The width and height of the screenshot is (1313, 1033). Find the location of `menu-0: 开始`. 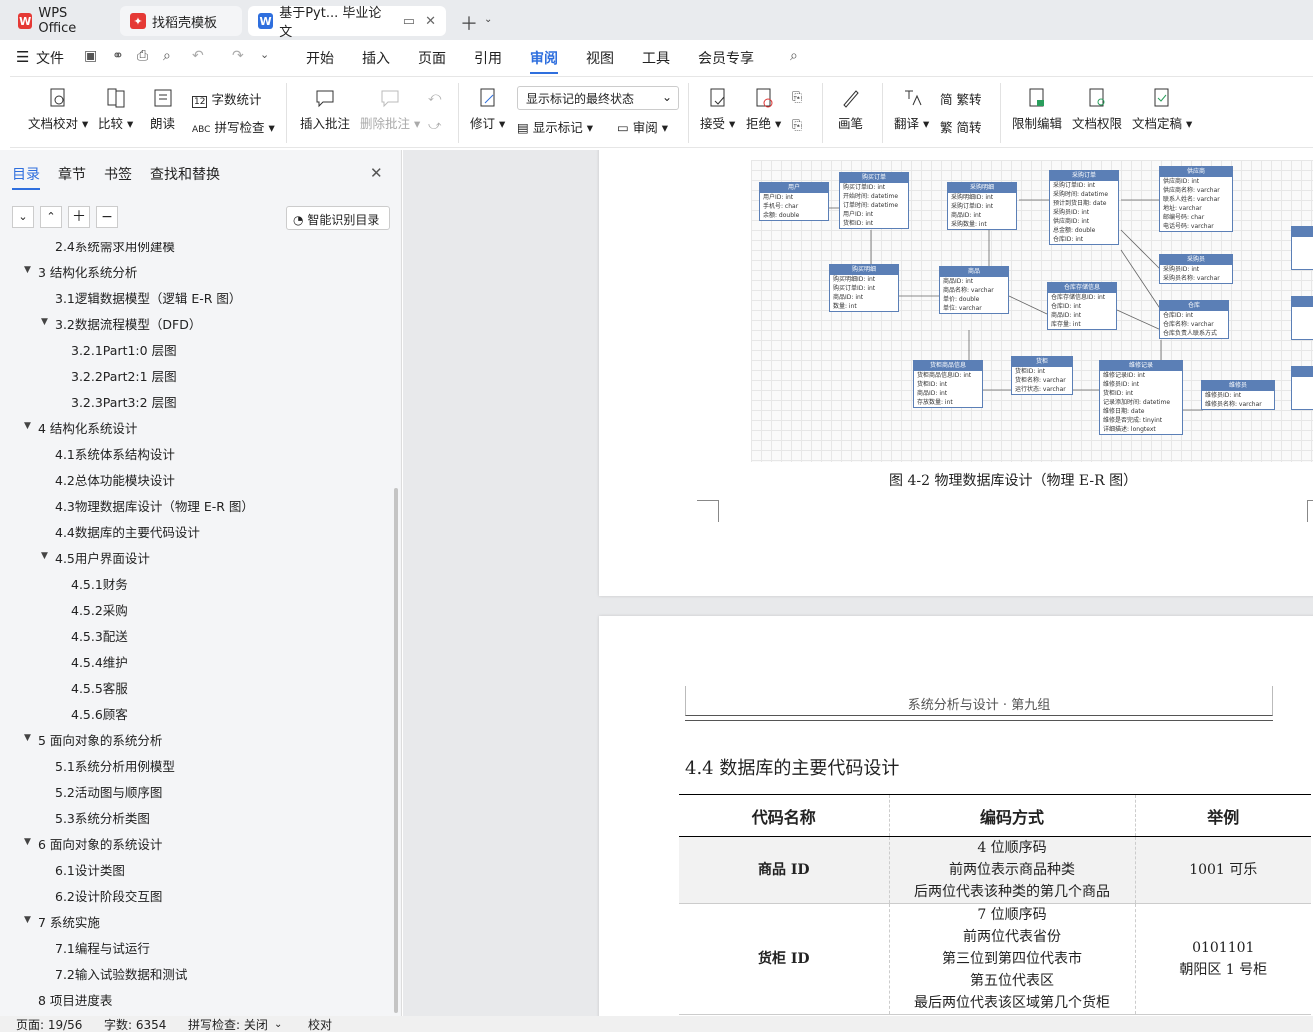

menu-0: 开始 is located at coordinates (320, 58).